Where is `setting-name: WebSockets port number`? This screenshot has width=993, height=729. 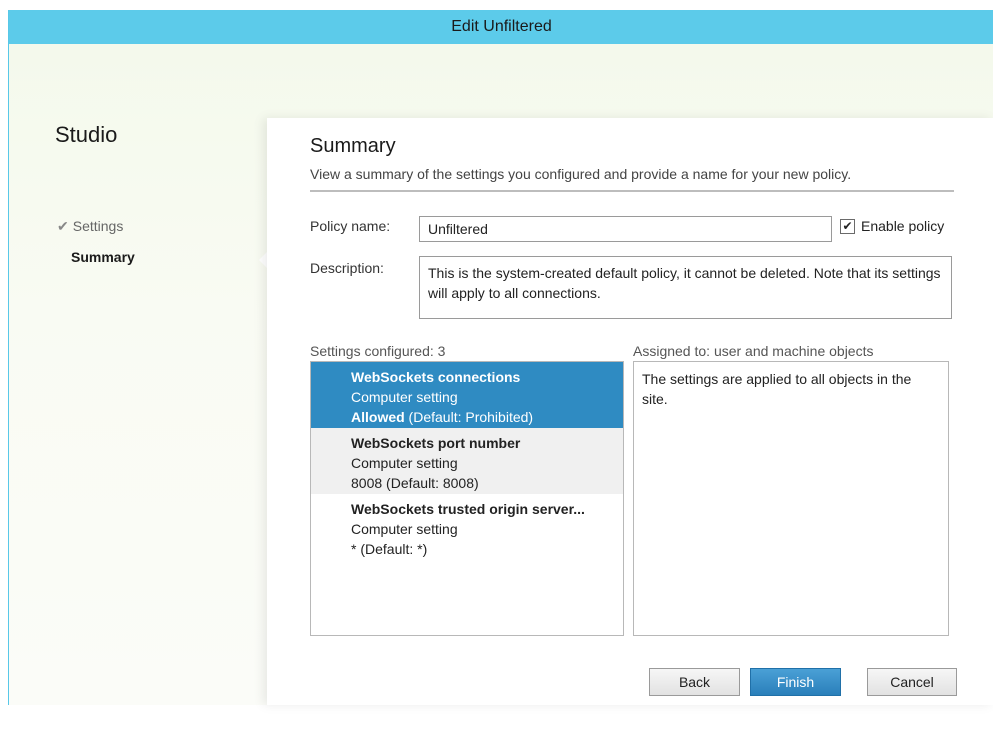 setting-name: WebSockets port number is located at coordinates (436, 443).